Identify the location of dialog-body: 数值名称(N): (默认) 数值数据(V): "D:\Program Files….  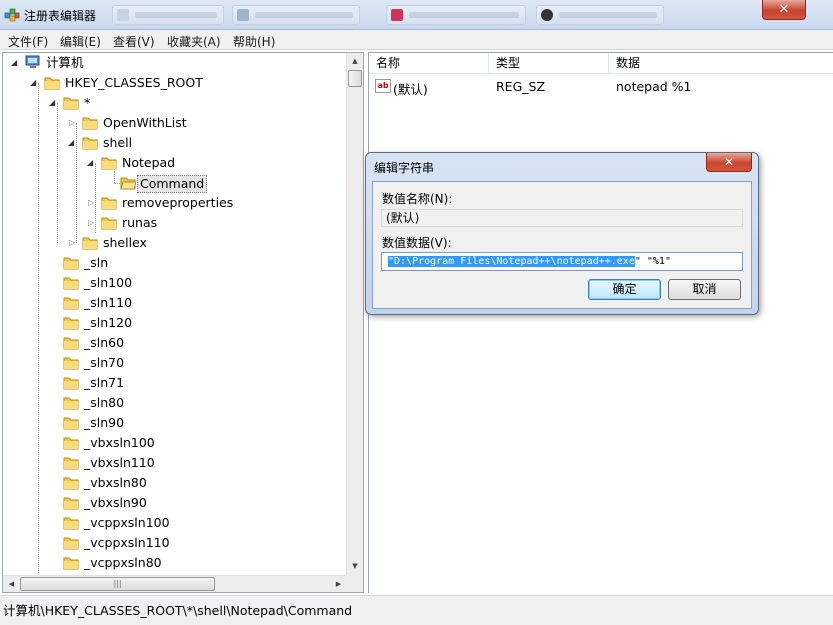
(562, 245).